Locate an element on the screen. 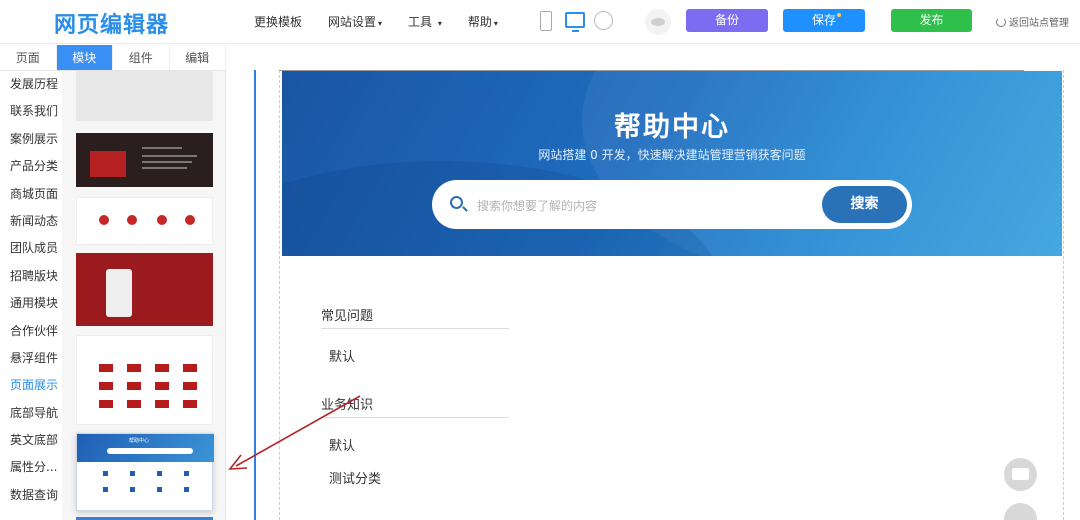 This screenshot has width=1080, height=520. category-item: 发展历程 is located at coordinates (31, 84).